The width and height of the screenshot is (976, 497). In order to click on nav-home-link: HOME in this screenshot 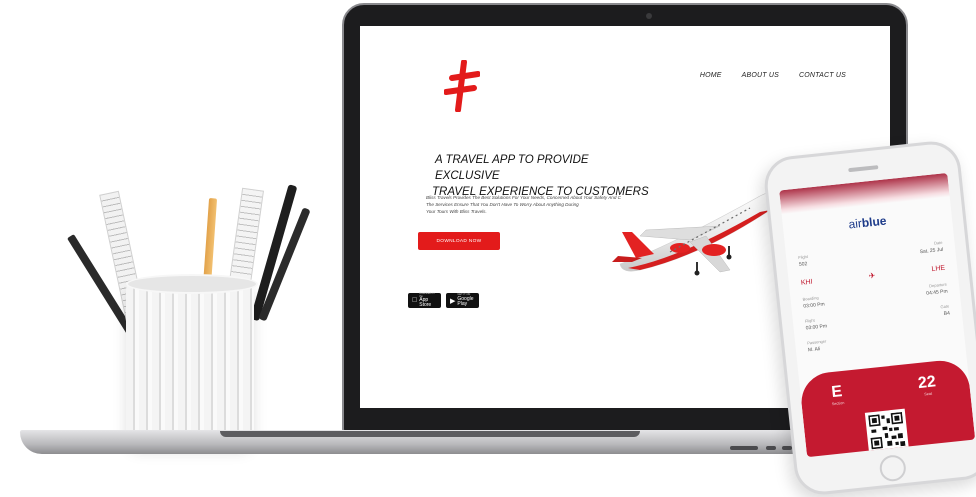, I will do `click(711, 75)`.